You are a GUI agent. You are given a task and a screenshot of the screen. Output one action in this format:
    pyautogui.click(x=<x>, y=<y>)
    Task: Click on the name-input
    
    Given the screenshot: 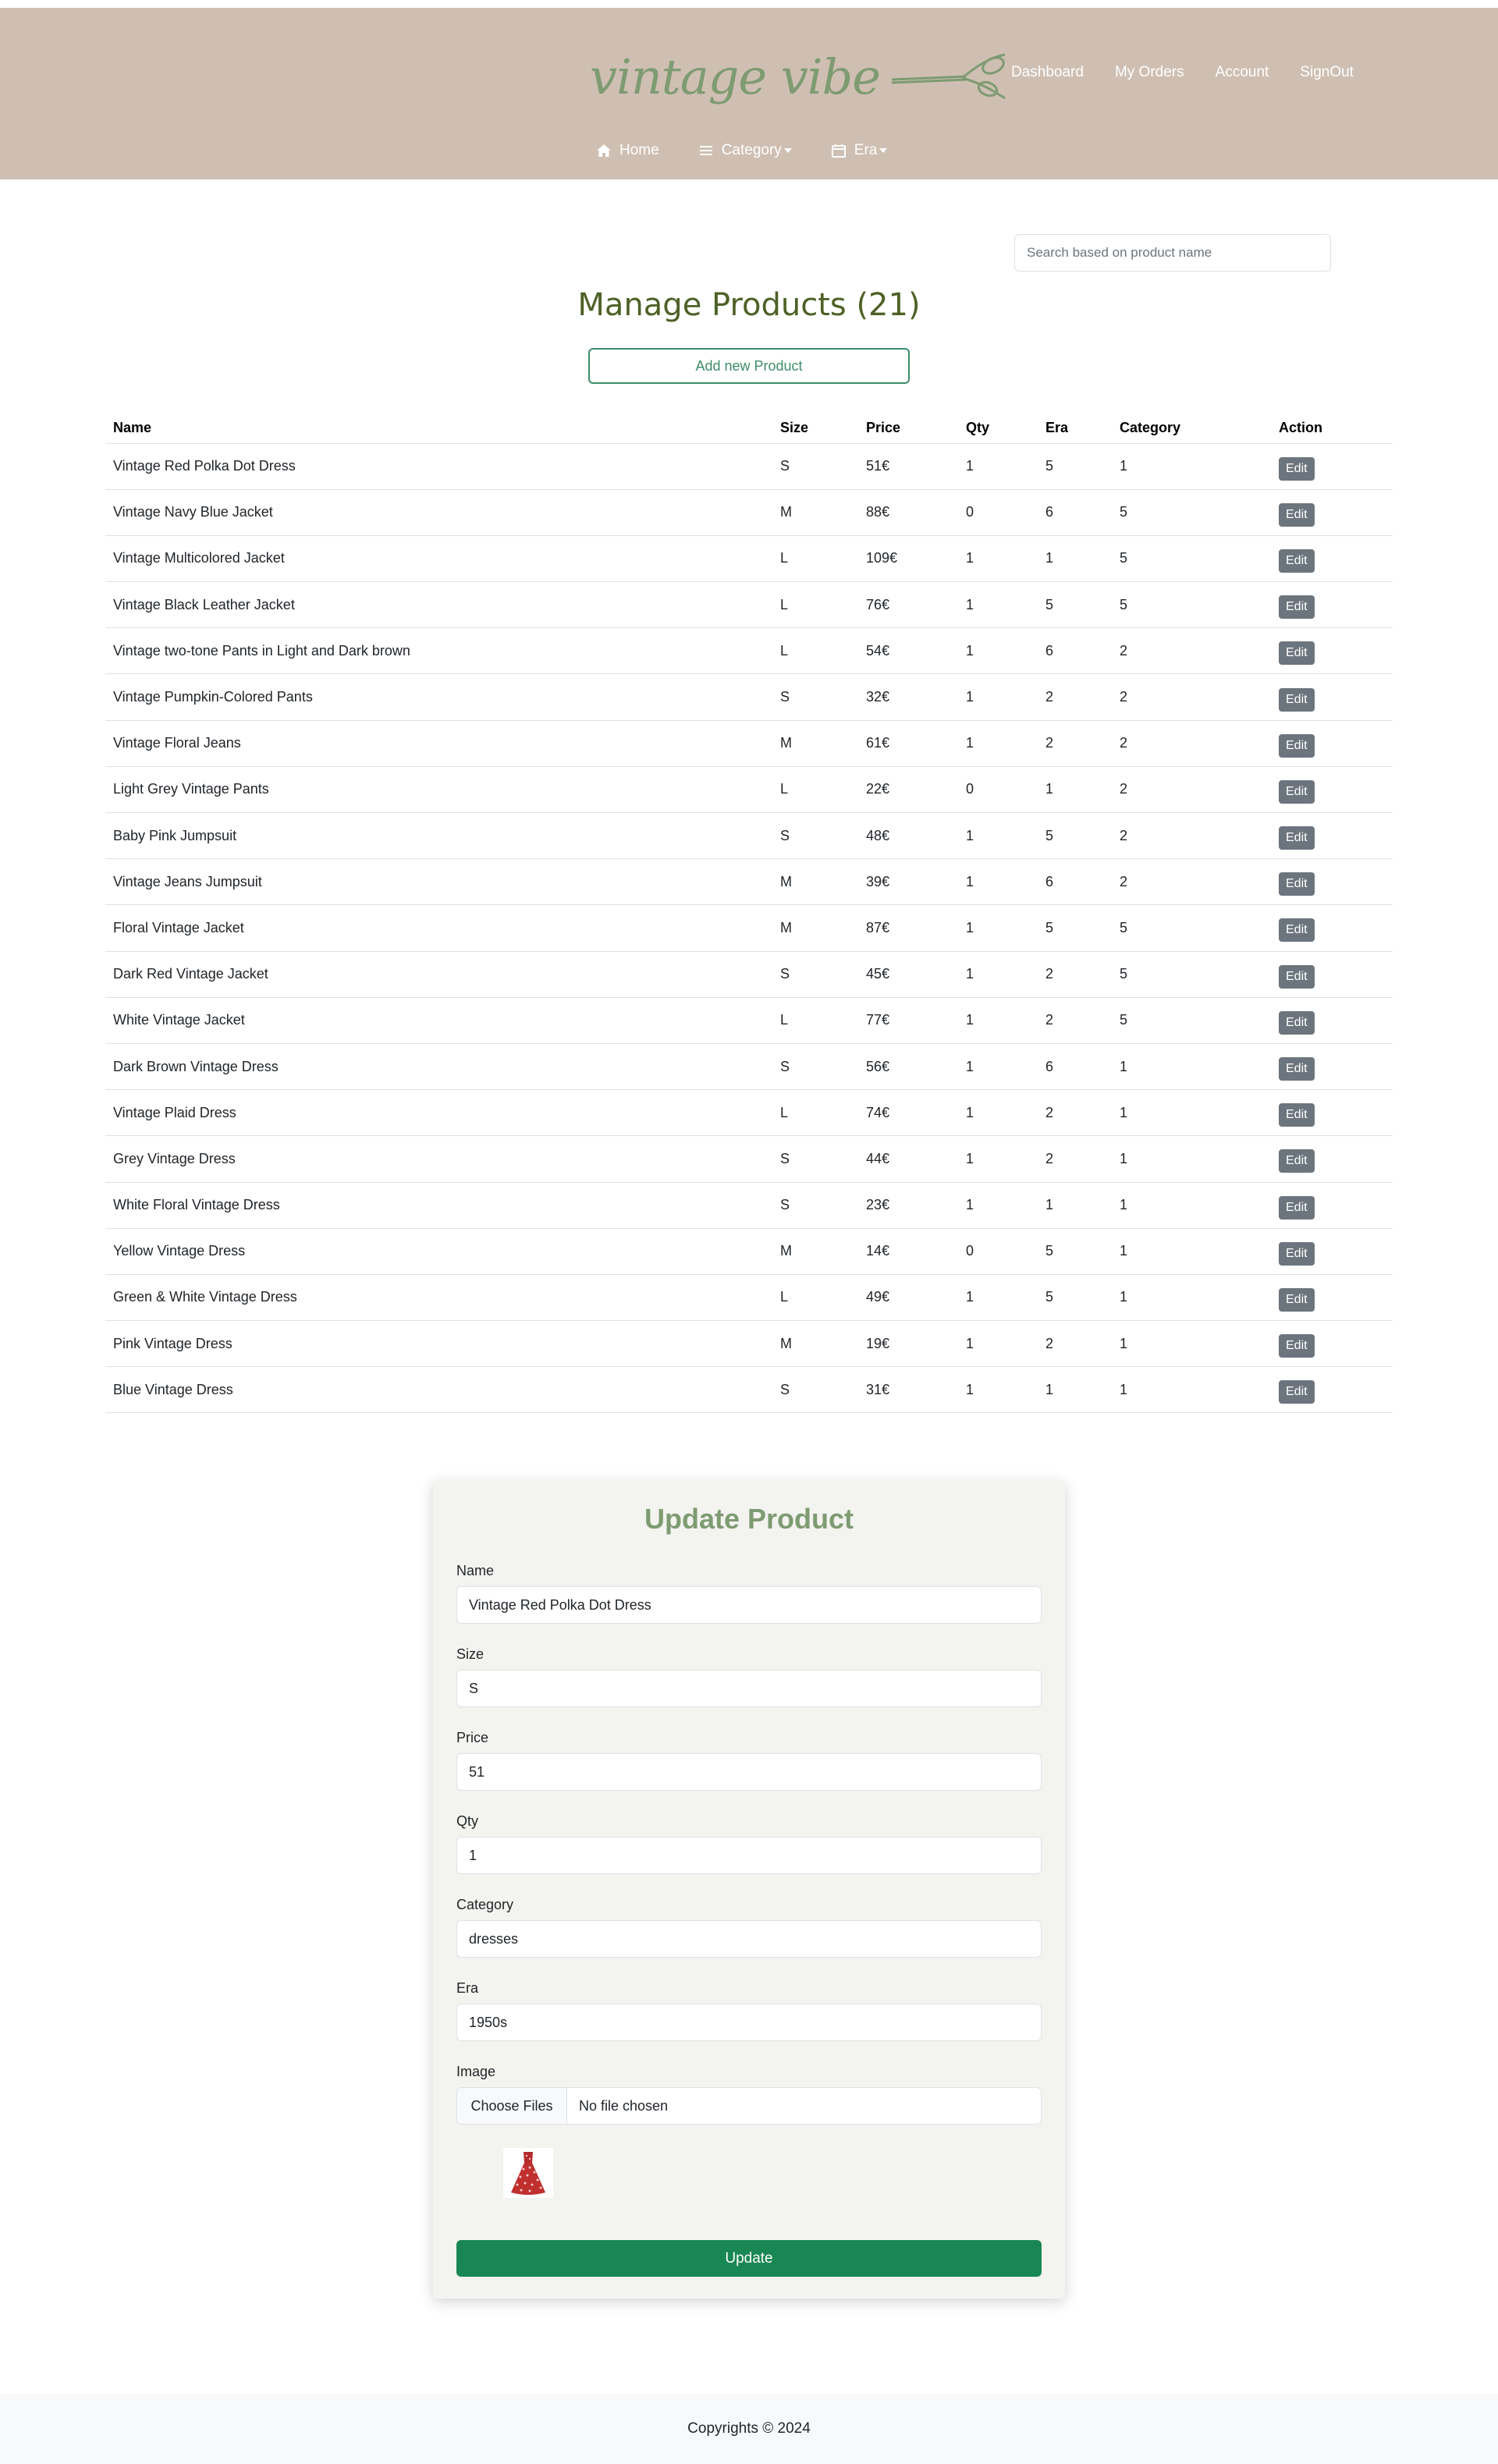 What is the action you would take?
    pyautogui.click(x=749, y=1605)
    